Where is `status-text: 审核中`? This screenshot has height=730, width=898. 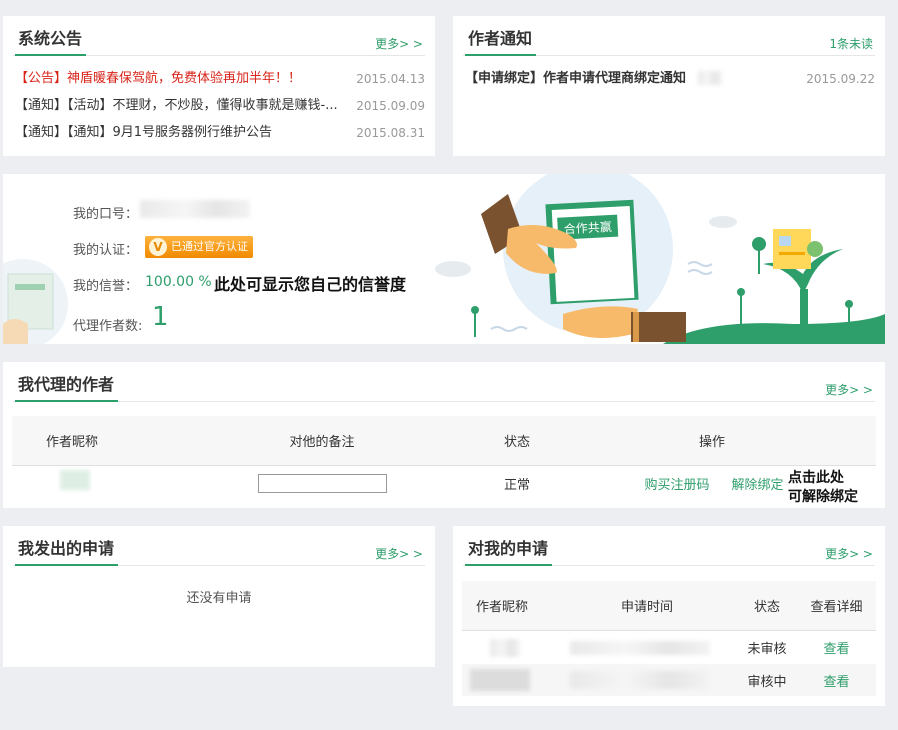 status-text: 审核中 is located at coordinates (767, 682).